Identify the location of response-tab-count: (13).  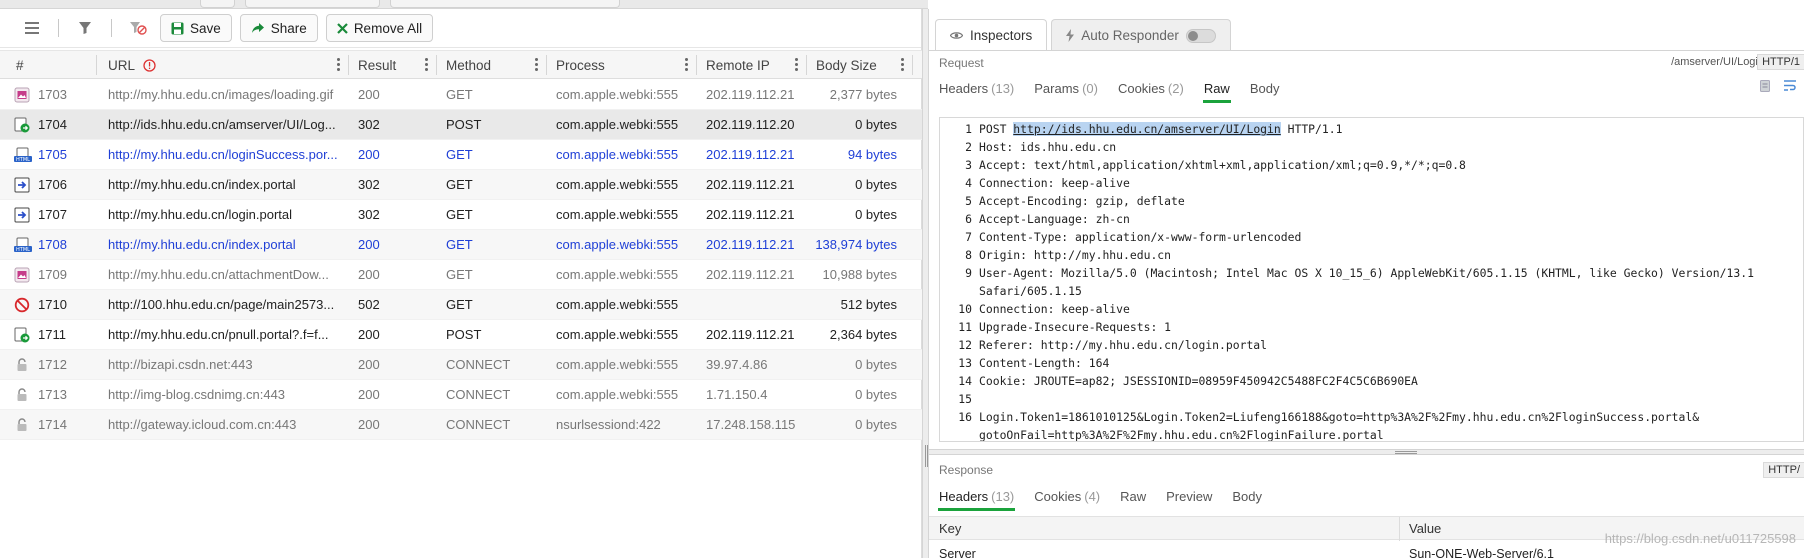
(1003, 496).